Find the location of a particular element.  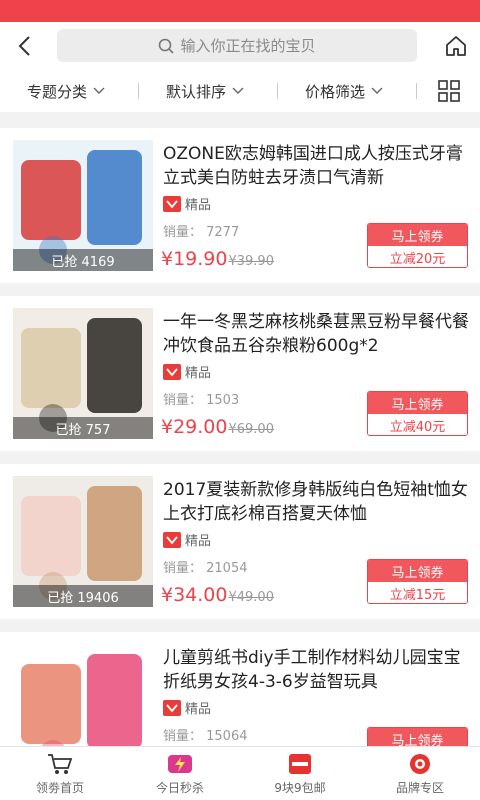

sales-count: 销量： 7277 is located at coordinates (201, 232).